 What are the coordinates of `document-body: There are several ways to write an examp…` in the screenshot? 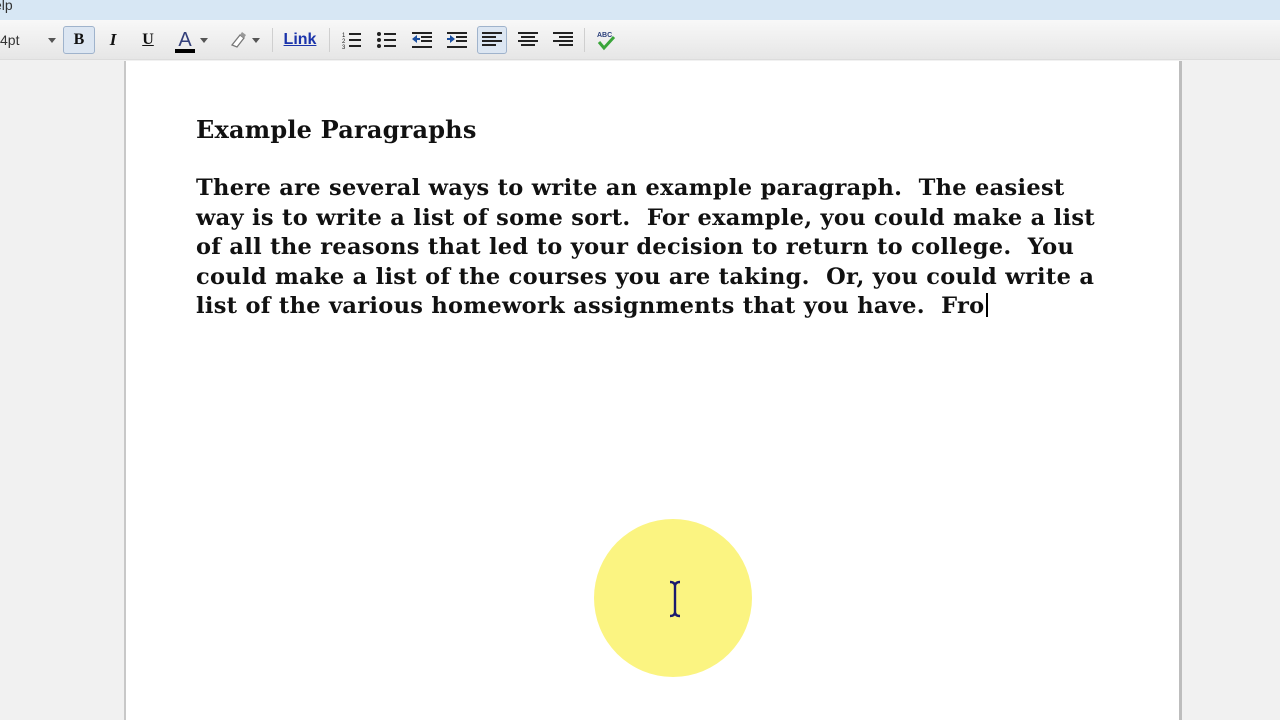 It's located at (661, 248).